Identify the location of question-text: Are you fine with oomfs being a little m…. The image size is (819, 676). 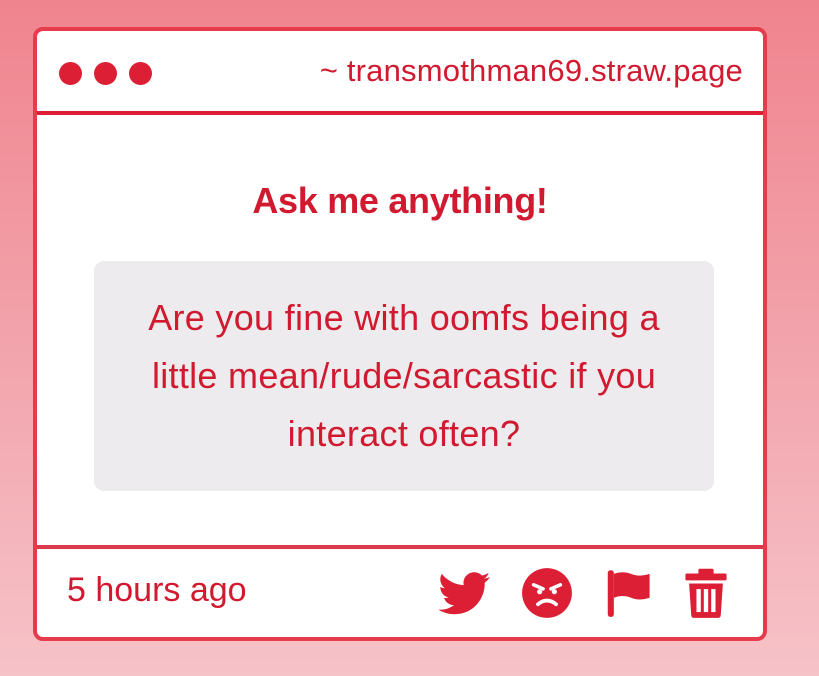
(404, 375).